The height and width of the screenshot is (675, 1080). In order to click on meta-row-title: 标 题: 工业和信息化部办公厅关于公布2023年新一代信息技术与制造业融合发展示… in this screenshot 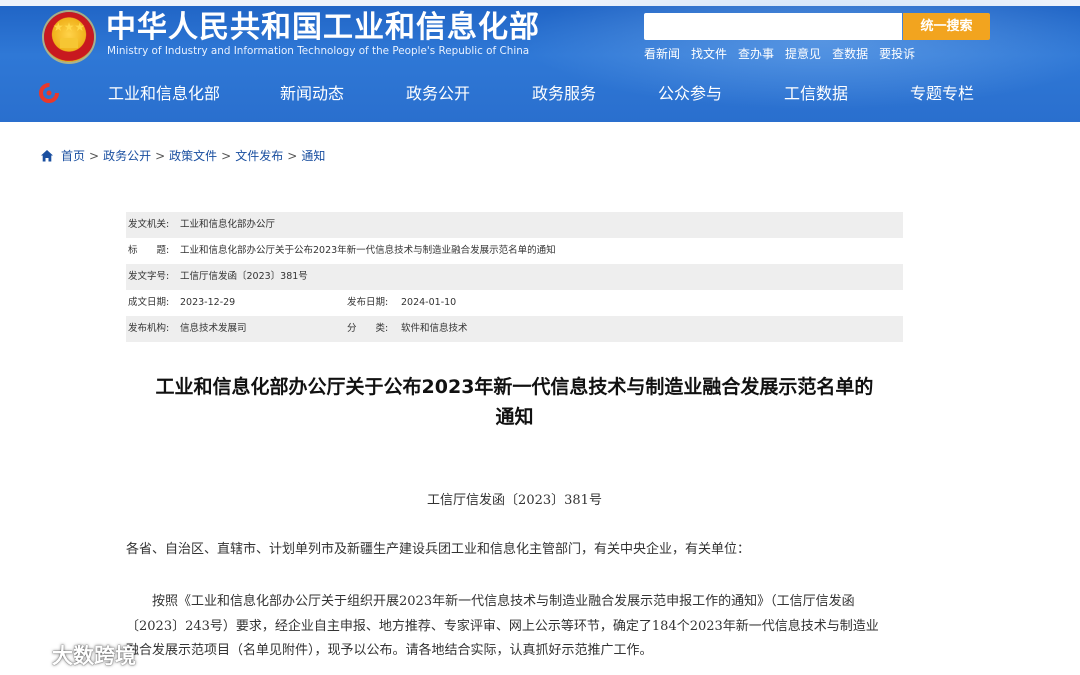, I will do `click(514, 251)`.